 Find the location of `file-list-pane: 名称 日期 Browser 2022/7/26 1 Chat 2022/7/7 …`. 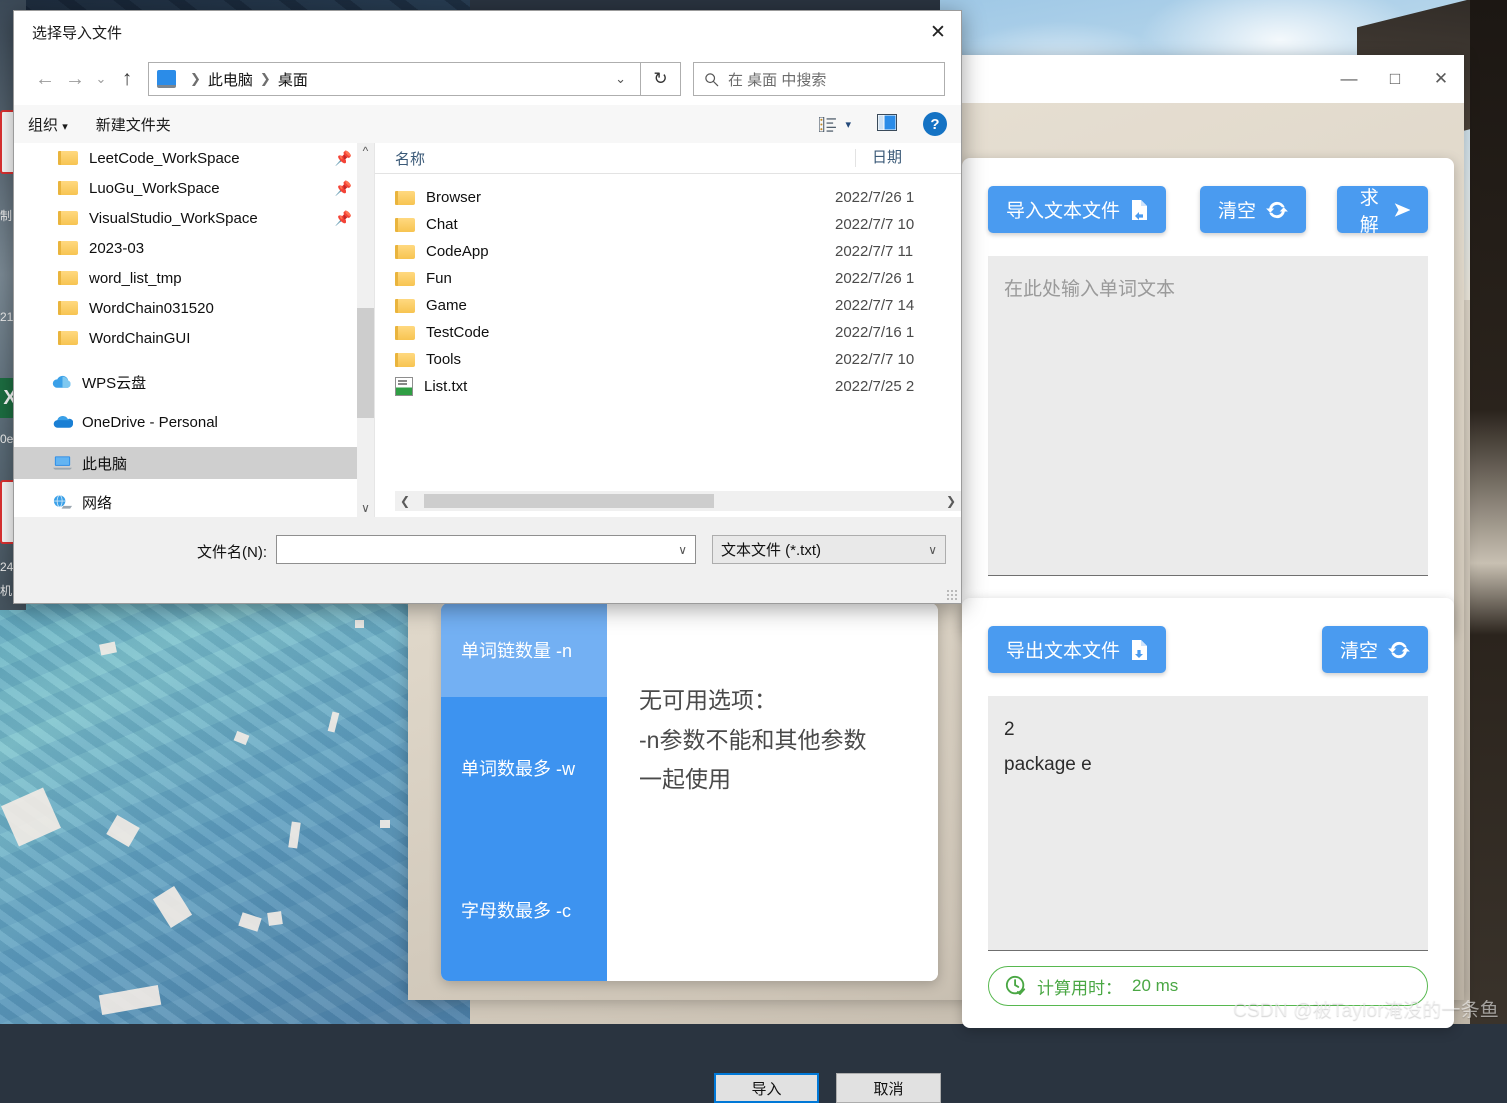

file-list-pane: 名称 日期 Browser 2022/7/26 1 Chat 2022/7/7 … is located at coordinates (668, 330).